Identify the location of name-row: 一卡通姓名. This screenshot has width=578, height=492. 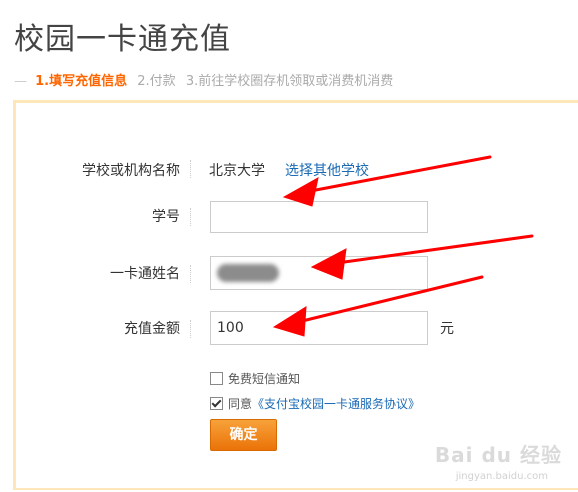
(296, 273).